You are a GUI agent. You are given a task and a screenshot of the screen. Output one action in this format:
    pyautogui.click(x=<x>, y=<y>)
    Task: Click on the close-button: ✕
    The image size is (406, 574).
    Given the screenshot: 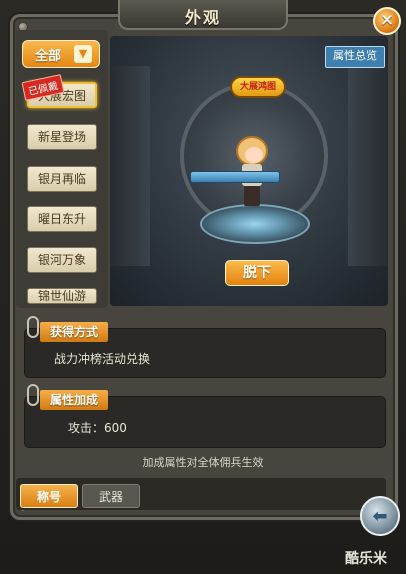 What is the action you would take?
    pyautogui.click(x=387, y=21)
    